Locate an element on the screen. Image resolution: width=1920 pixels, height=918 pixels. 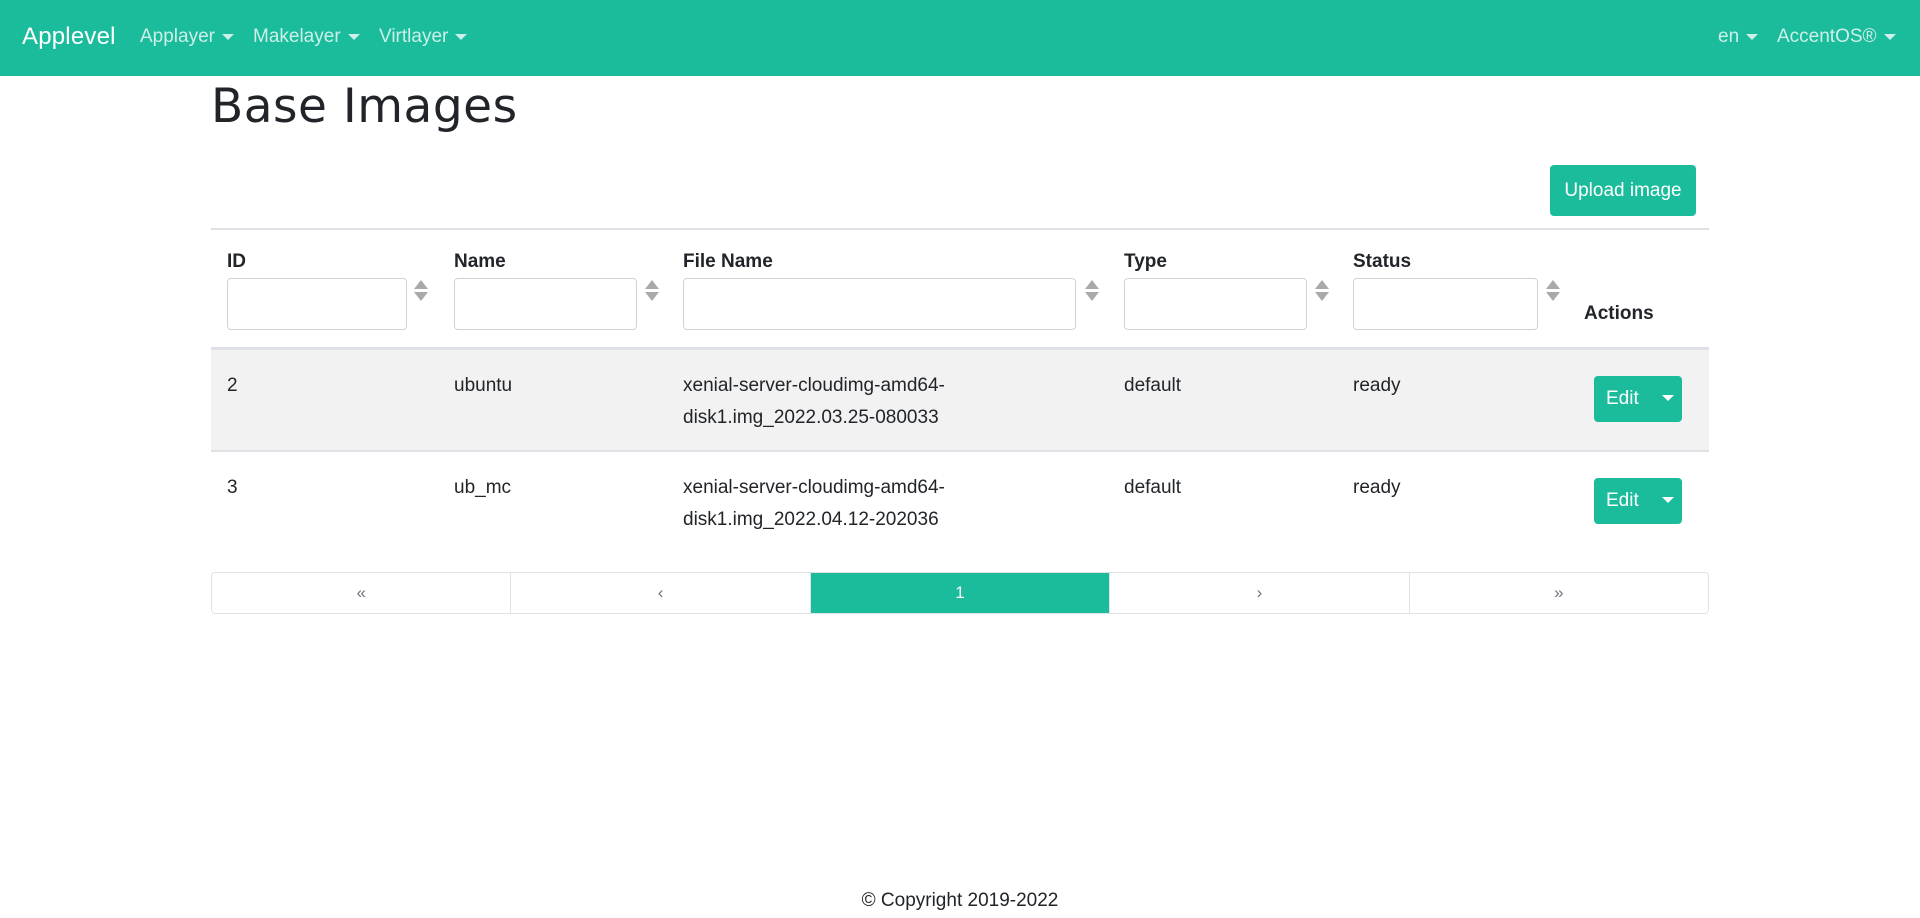
filter-id-input is located at coordinates (317, 304).